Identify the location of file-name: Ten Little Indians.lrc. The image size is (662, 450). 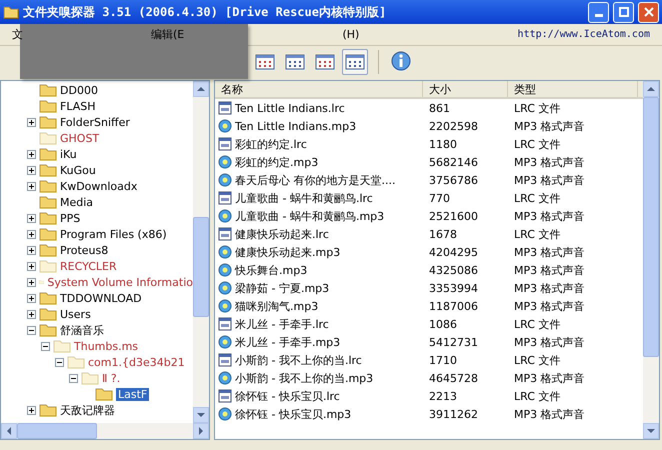
(290, 108).